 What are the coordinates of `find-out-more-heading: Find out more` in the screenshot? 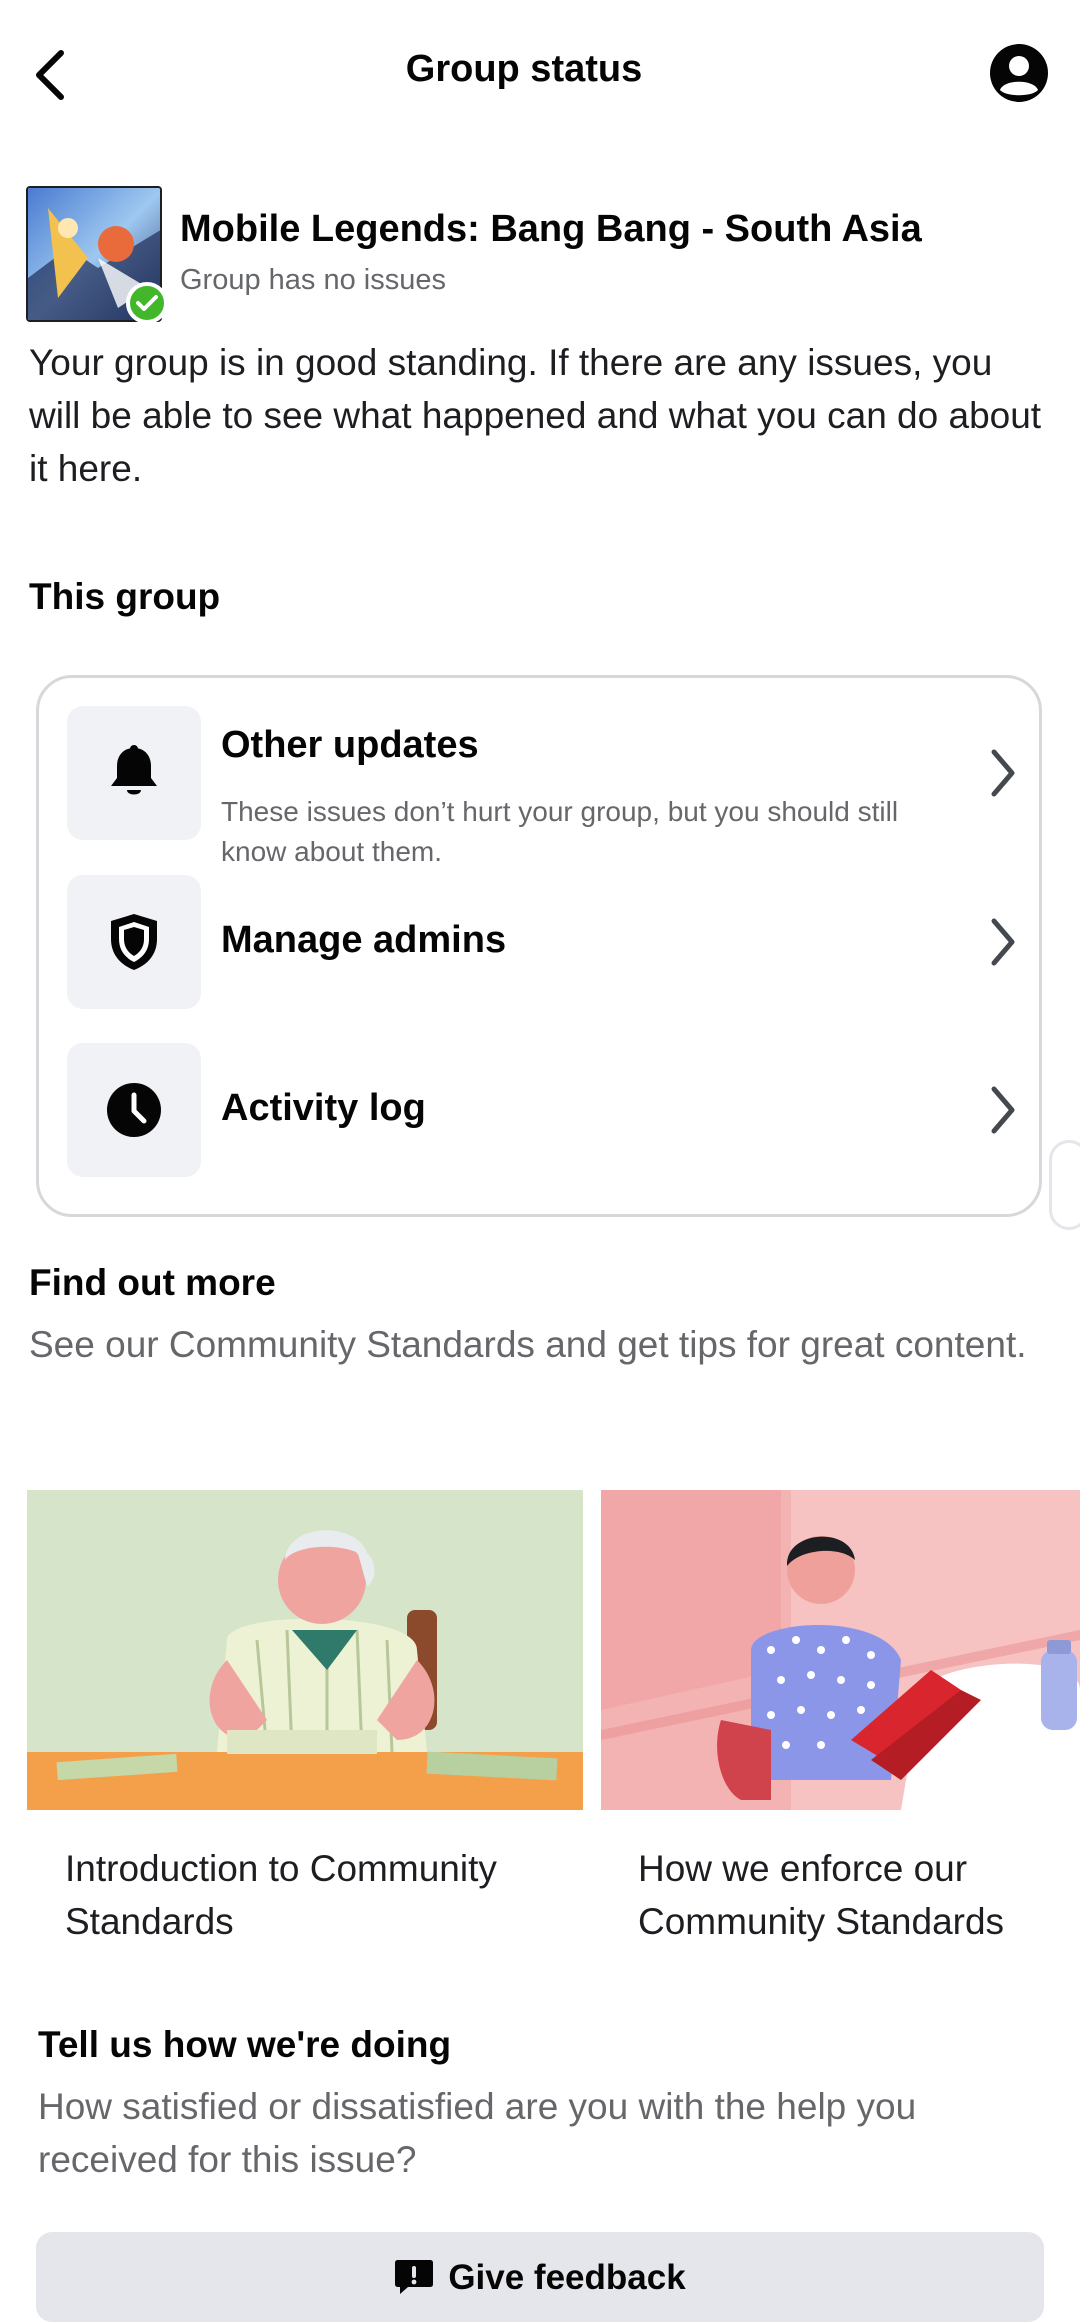 It's located at (152, 1282).